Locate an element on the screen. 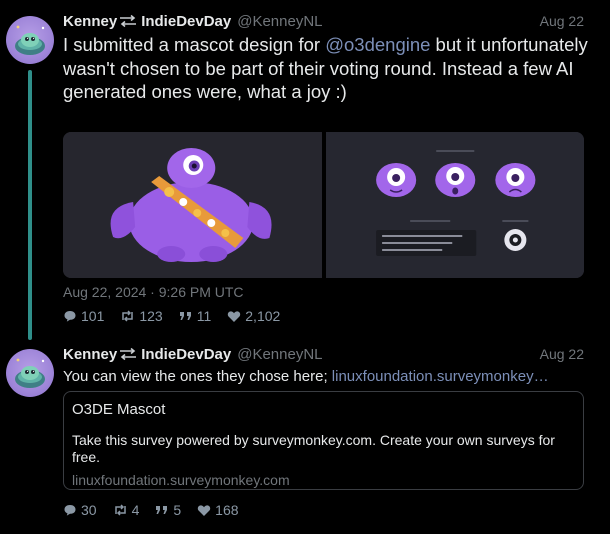 This screenshot has width=610, height=534. like-button: 2,102 is located at coordinates (253, 316).